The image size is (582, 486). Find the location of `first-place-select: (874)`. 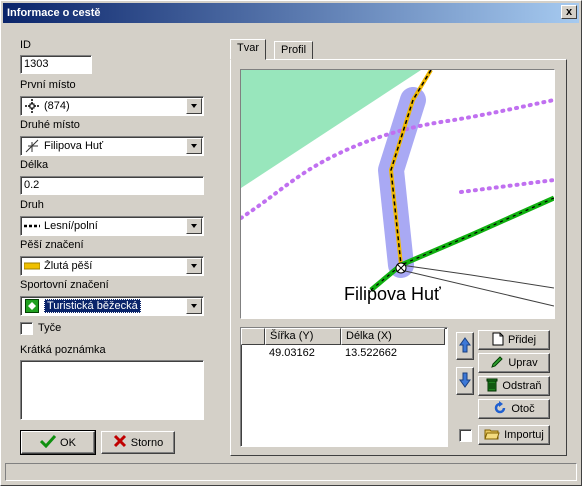

first-place-select: (874) is located at coordinates (112, 106).